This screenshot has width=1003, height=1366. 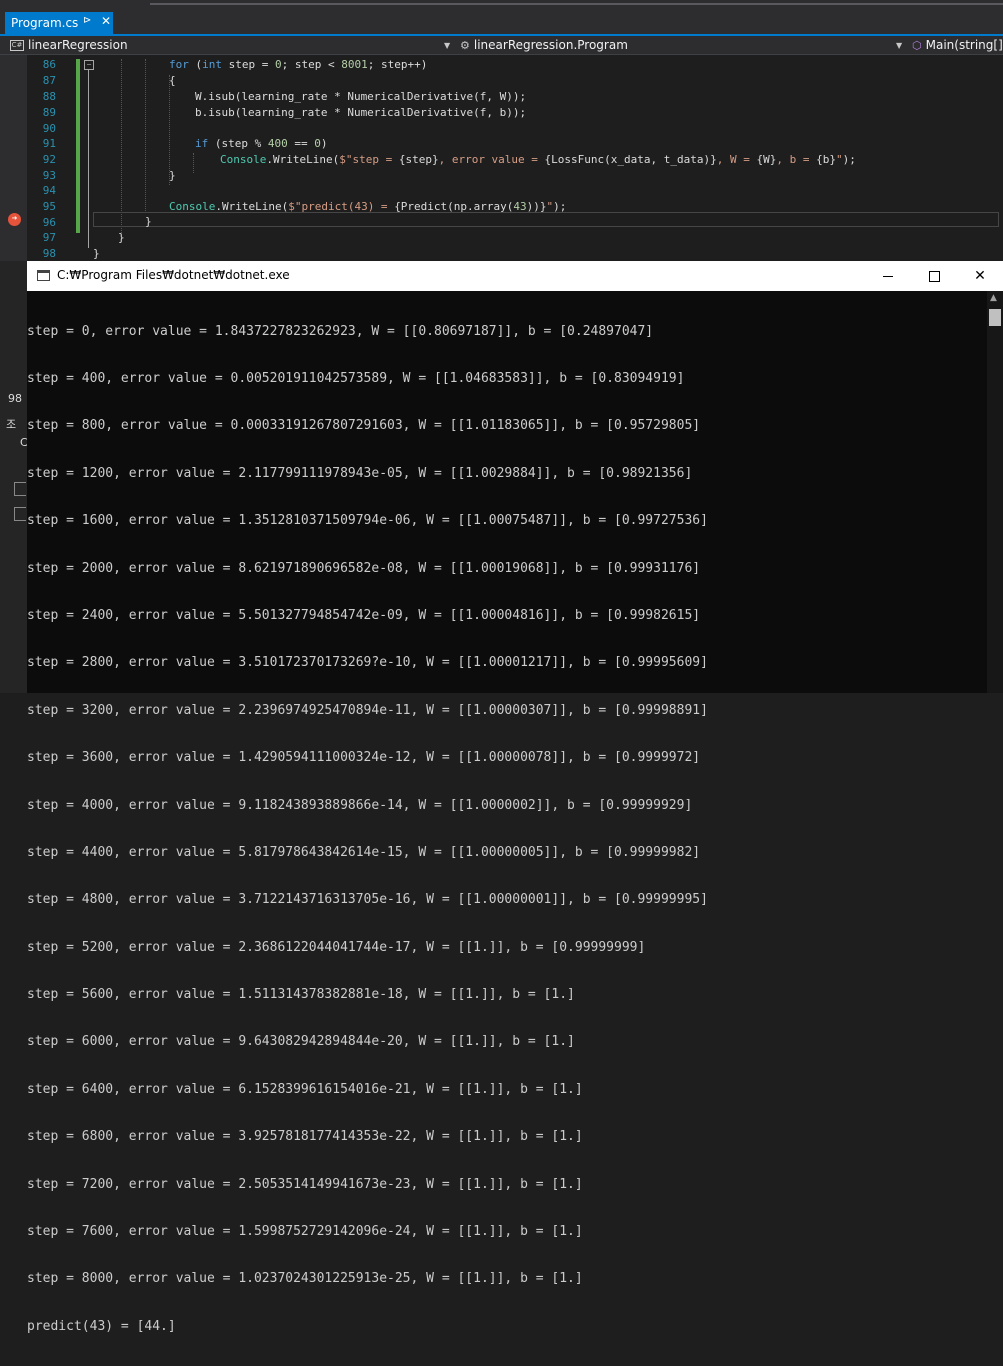 I want to click on outline-guide, so click(x=88, y=159).